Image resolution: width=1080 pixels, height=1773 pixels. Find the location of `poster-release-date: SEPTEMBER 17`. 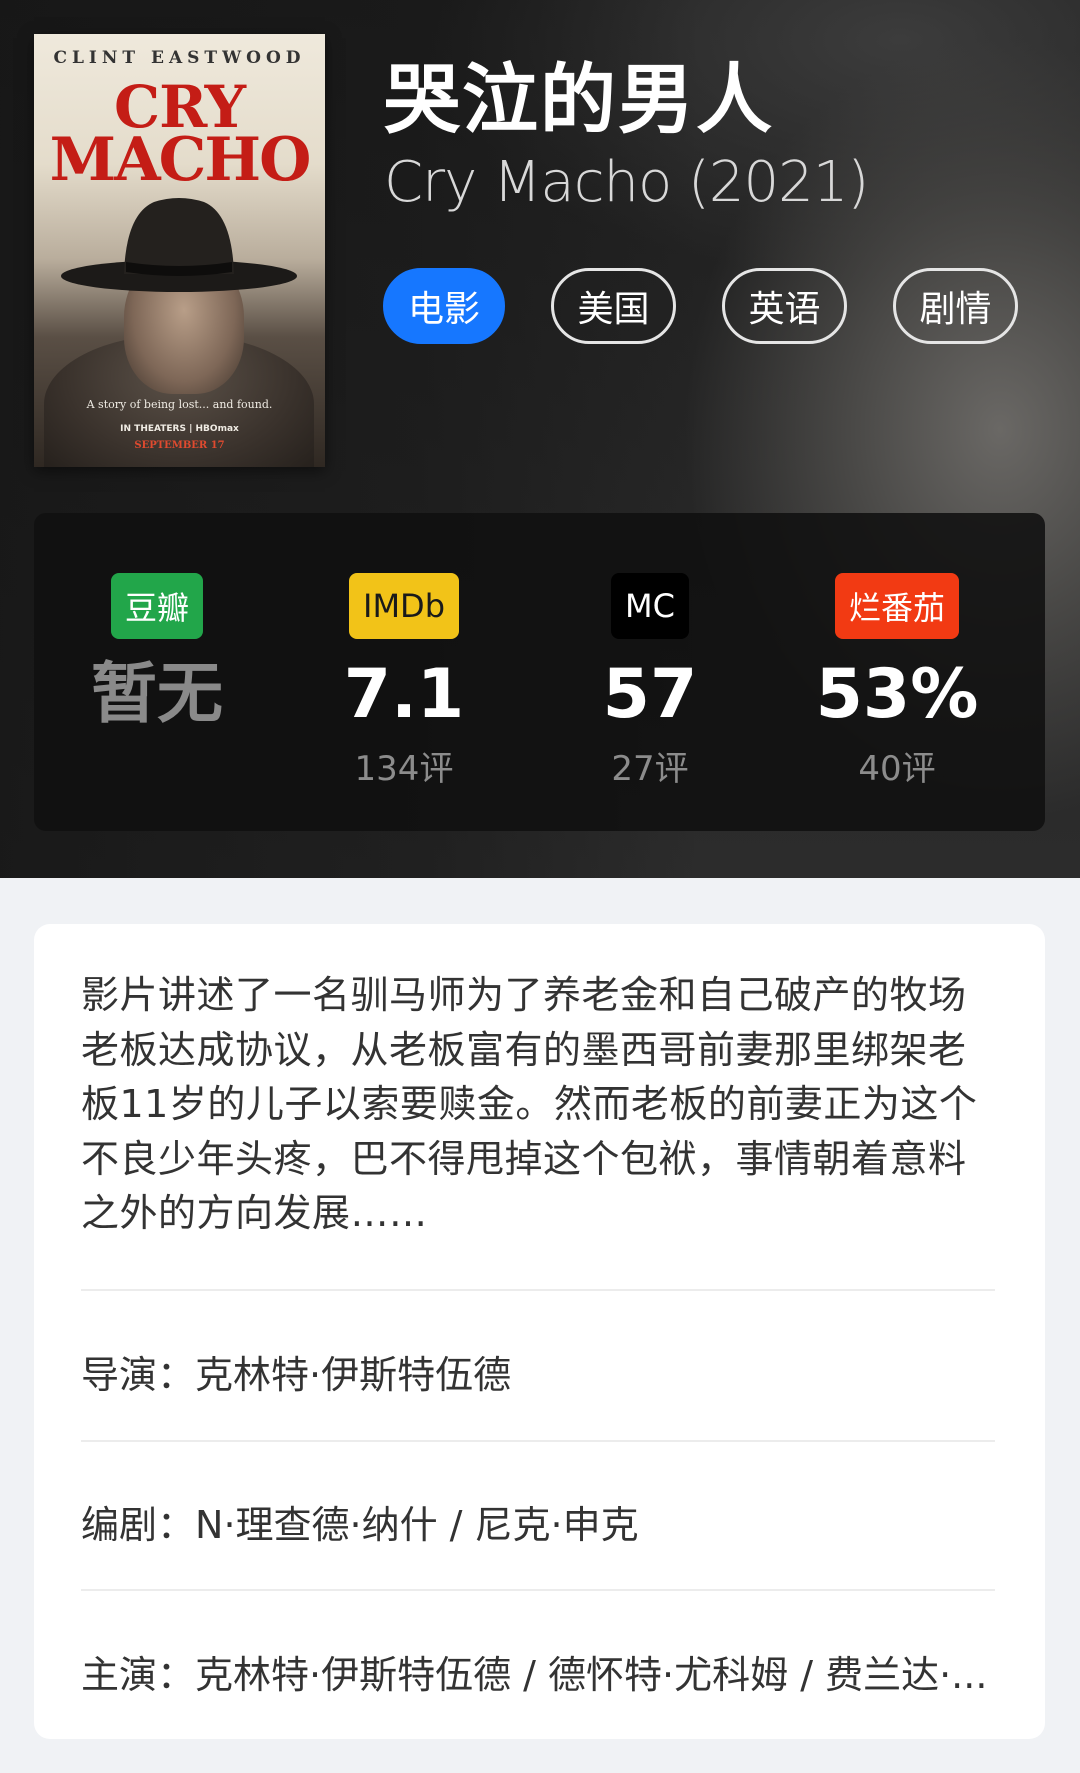

poster-release-date: SEPTEMBER 17 is located at coordinates (179, 445).